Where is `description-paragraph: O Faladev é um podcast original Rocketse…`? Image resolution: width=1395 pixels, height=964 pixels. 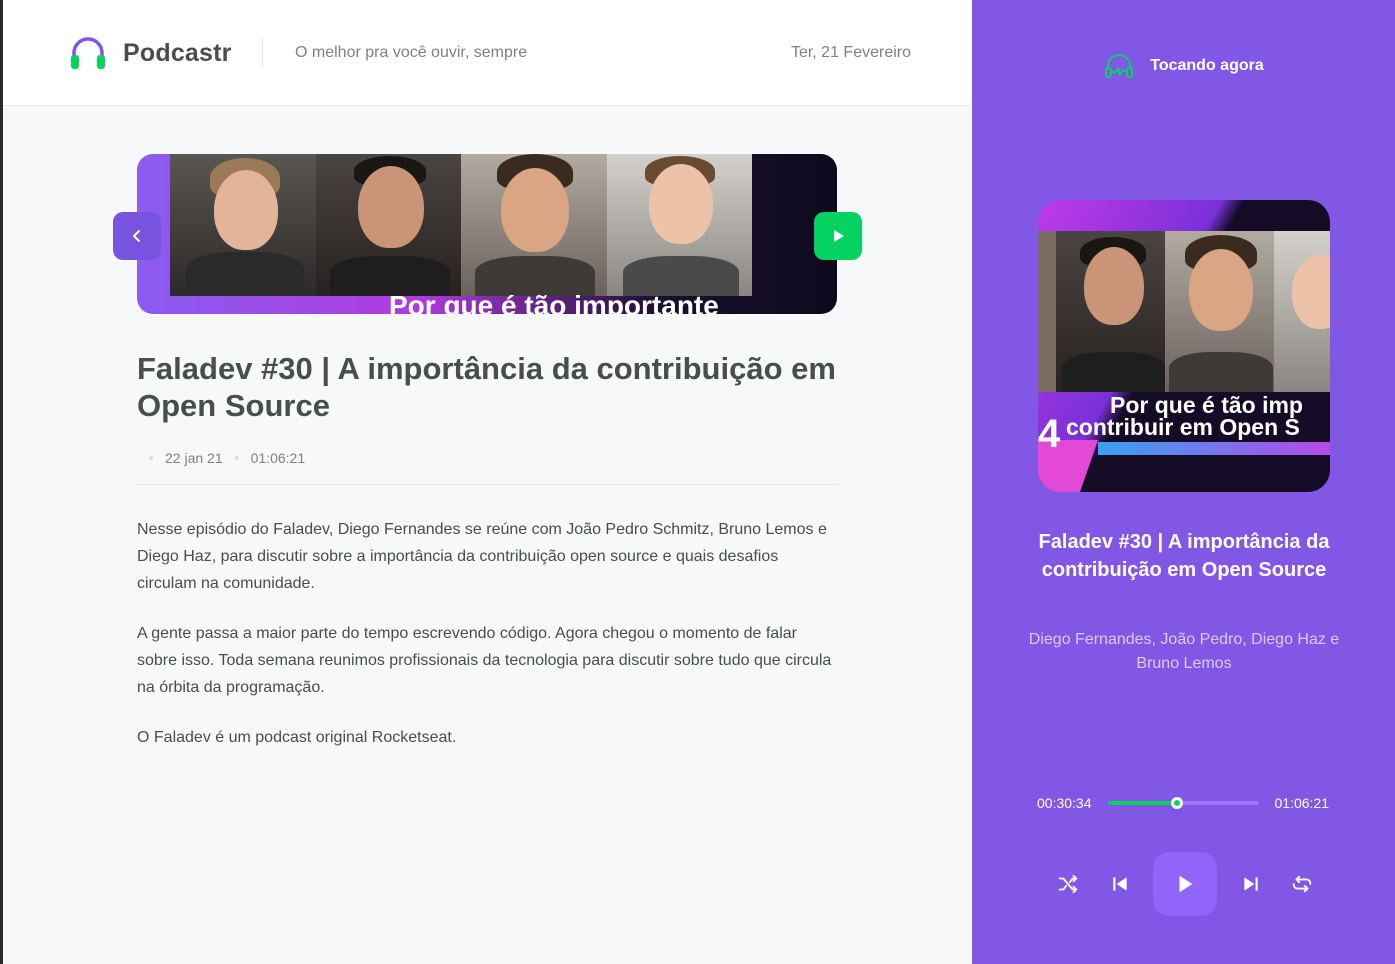
description-paragraph: O Faladev é um podcast original Rocketse… is located at coordinates (297, 737).